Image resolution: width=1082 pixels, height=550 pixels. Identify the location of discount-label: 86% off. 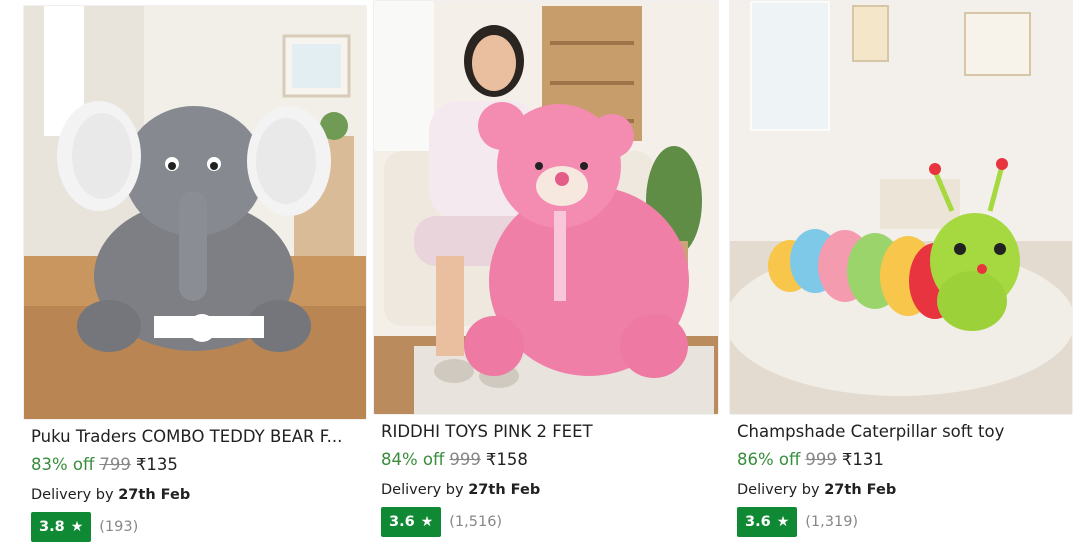
(769, 459).